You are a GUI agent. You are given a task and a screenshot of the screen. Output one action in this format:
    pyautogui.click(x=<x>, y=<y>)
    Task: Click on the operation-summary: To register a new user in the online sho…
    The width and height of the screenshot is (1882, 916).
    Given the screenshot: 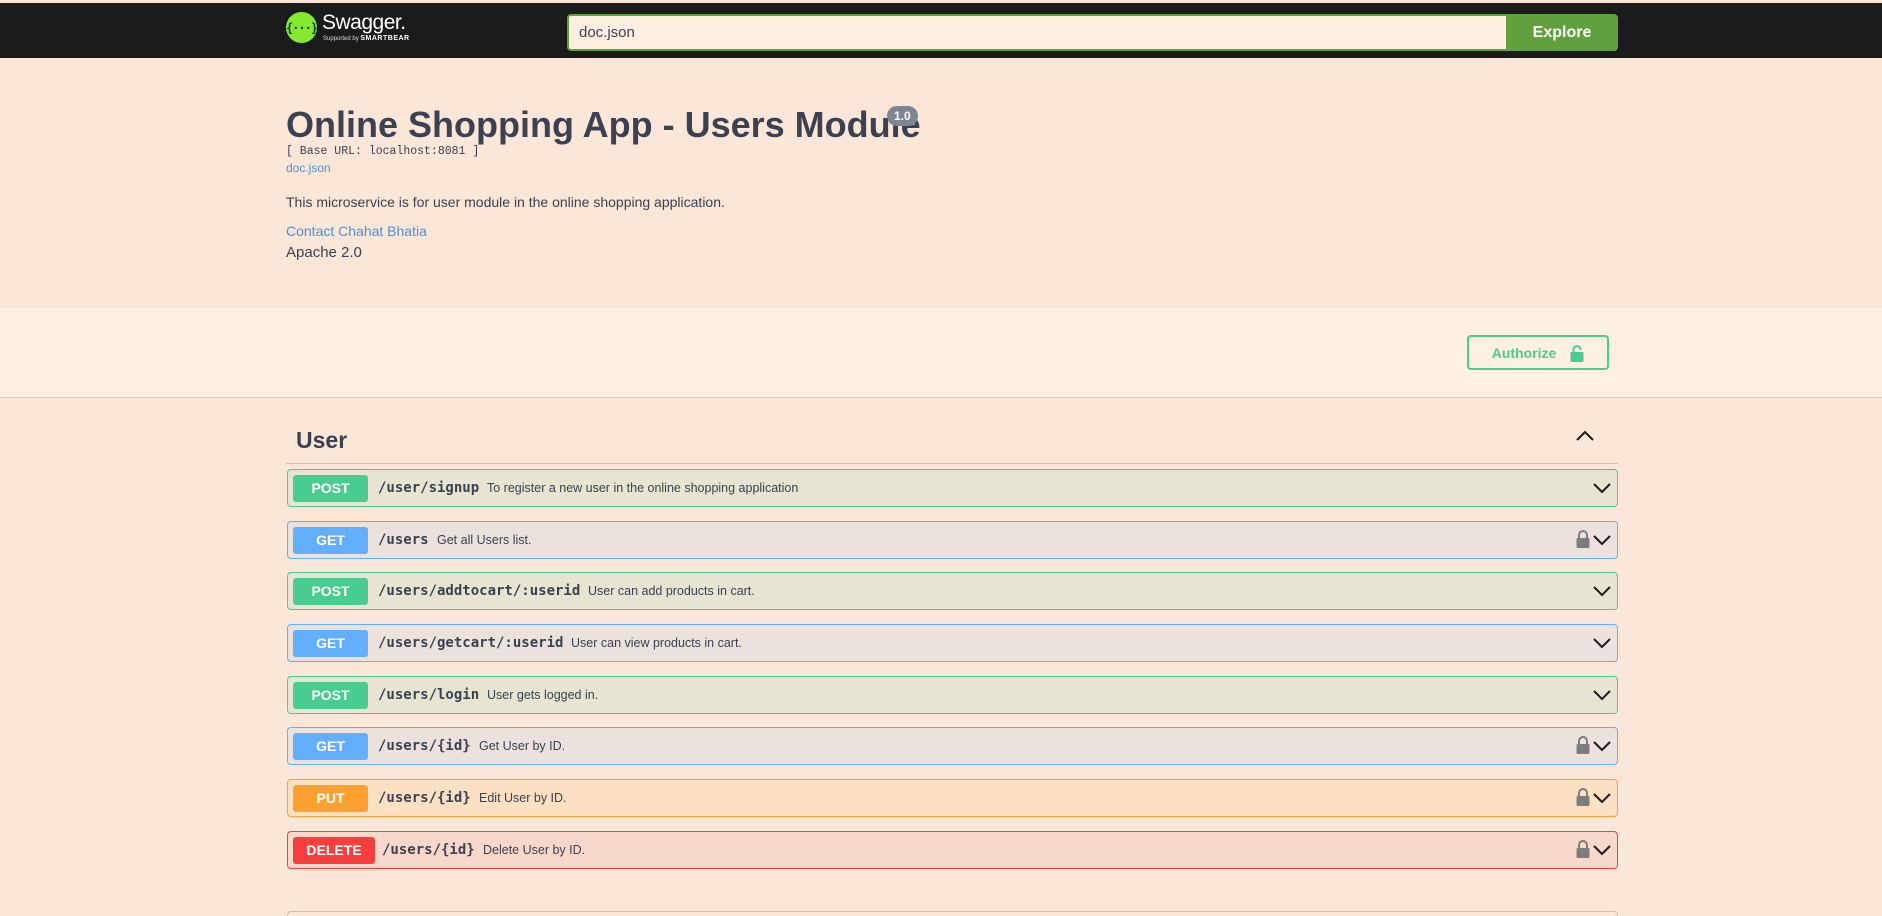 What is the action you would take?
    pyautogui.click(x=643, y=488)
    